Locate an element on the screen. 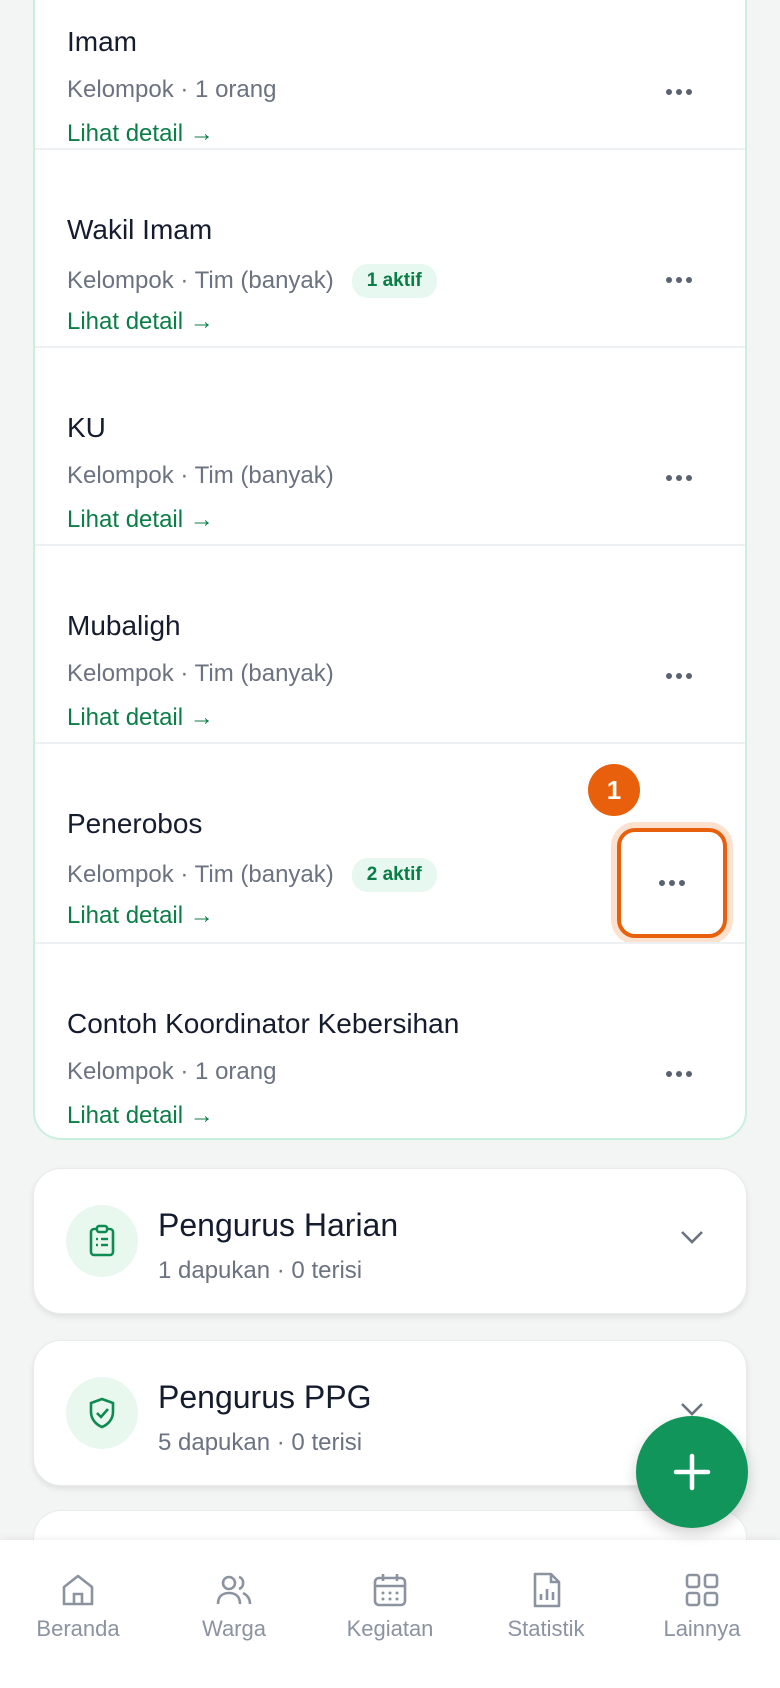  home-icon is located at coordinates (78, 1590).